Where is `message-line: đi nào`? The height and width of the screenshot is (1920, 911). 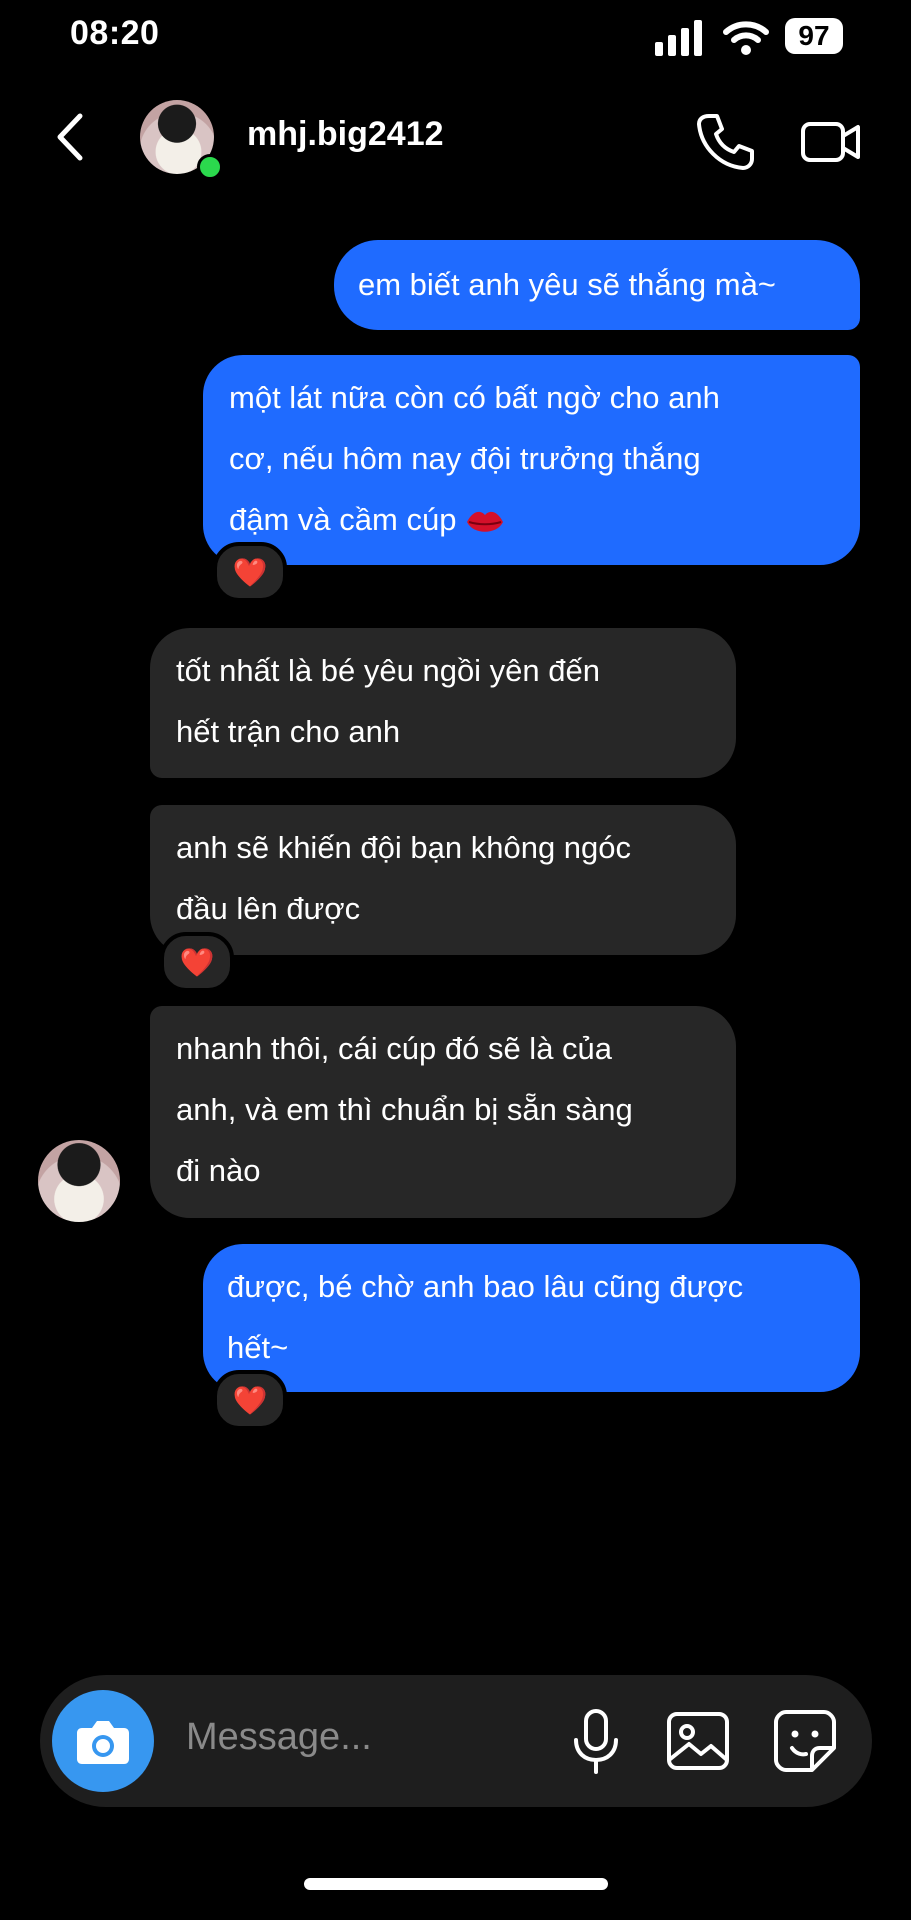 message-line: đi nào is located at coordinates (218, 1170).